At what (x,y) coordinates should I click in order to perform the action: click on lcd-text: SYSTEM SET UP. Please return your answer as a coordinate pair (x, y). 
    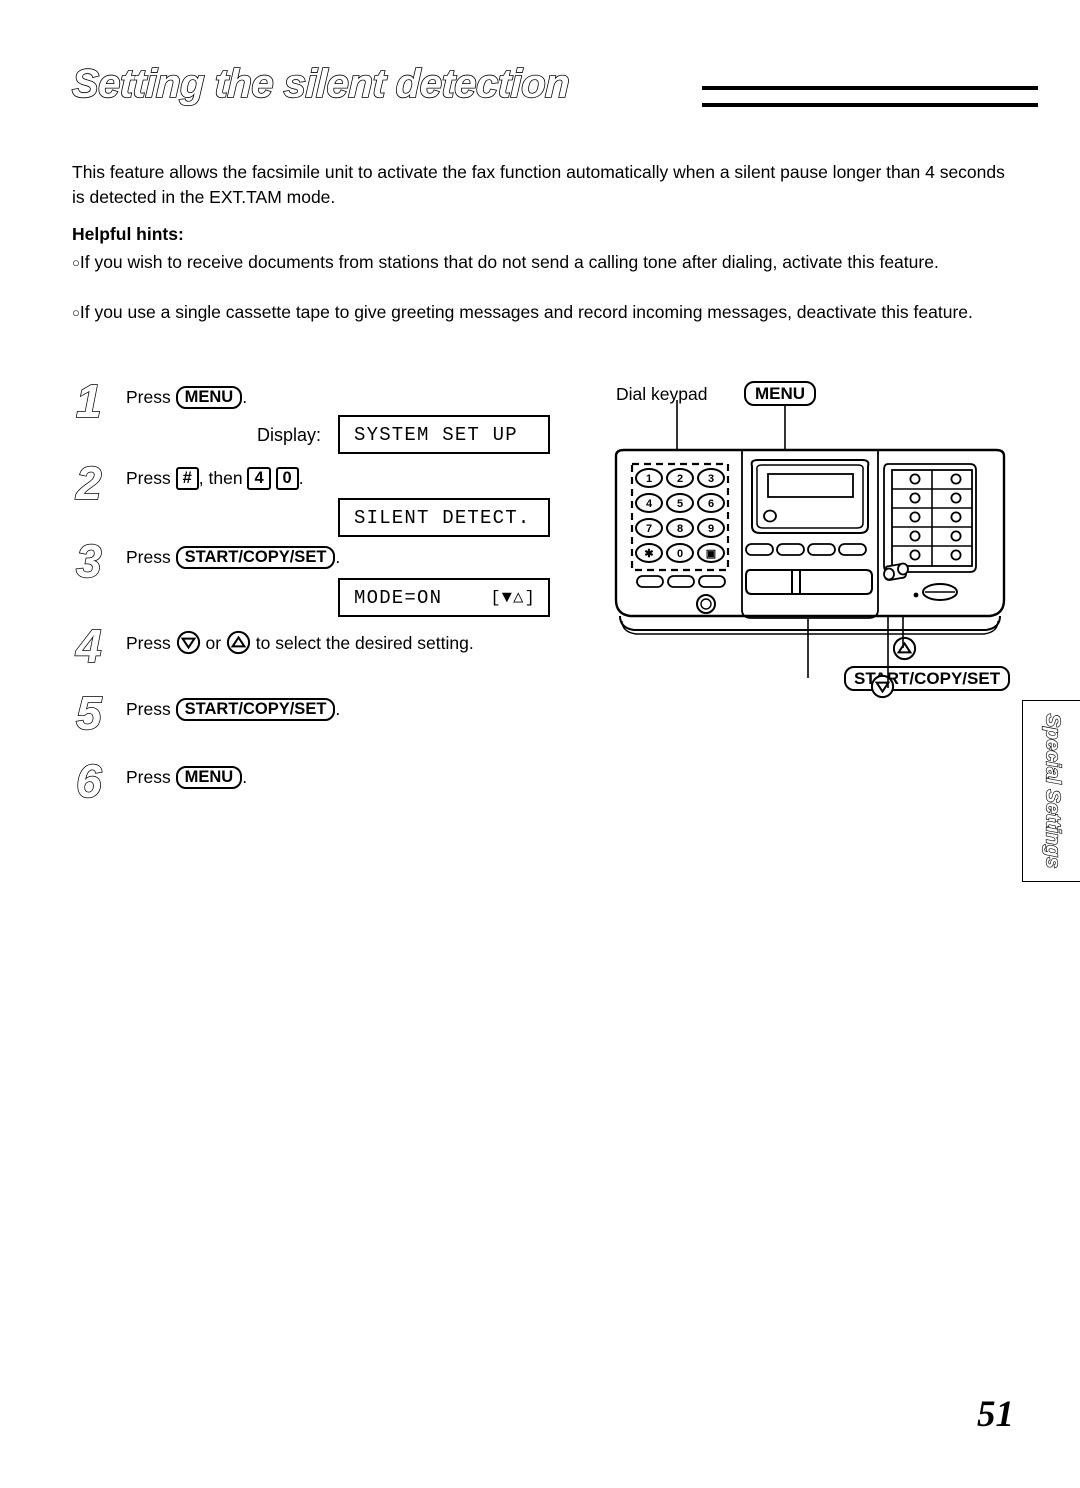
    Looking at the image, I should click on (436, 434).